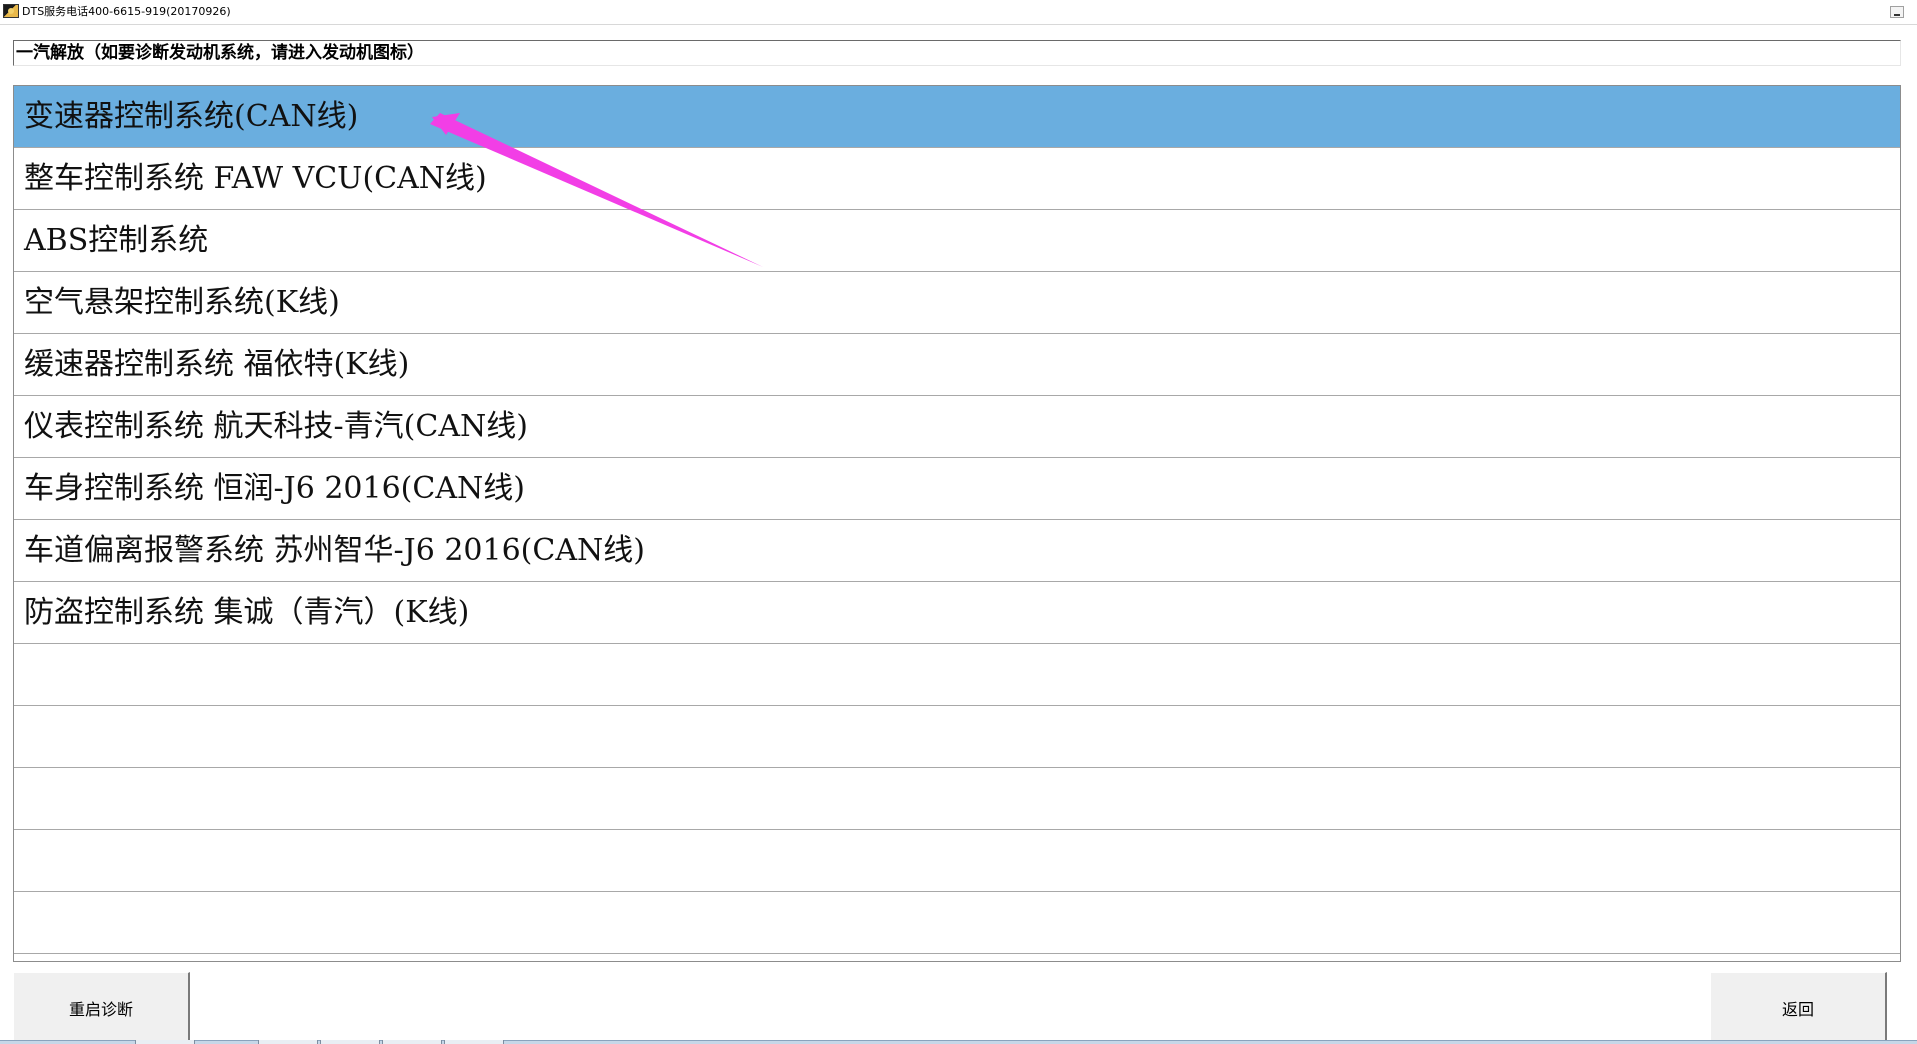 The image size is (1917, 1044). I want to click on restart-diagnosis-label: 重启诊断, so click(100, 1009).